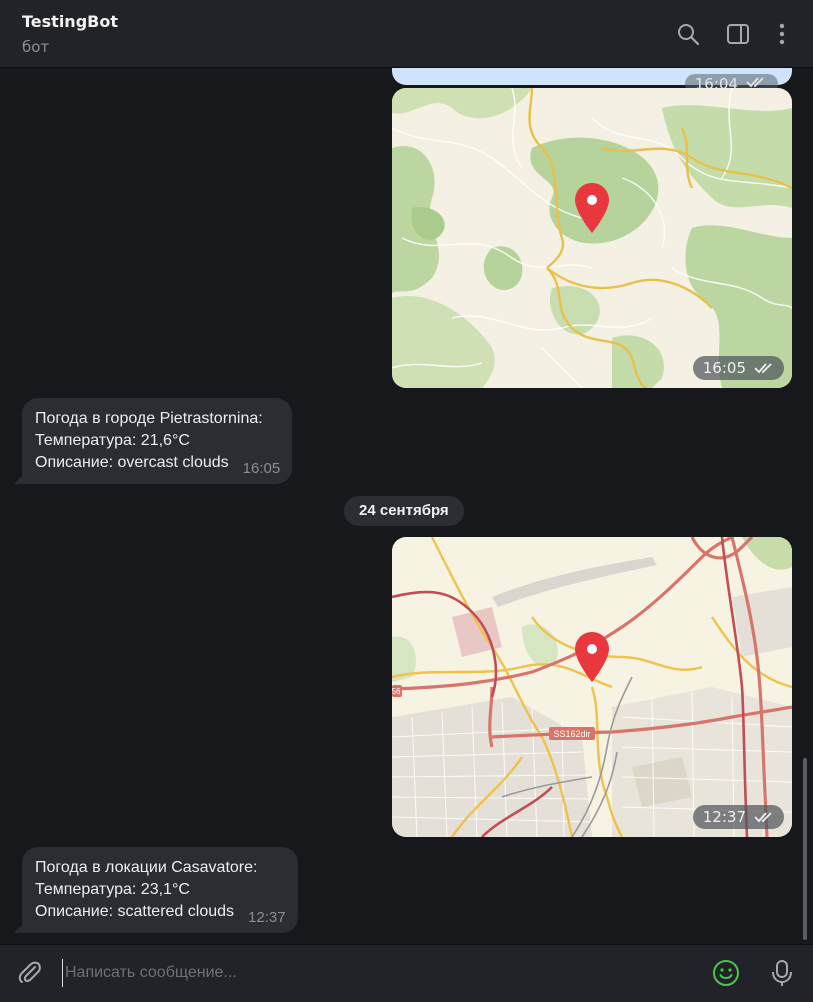  Describe the element at coordinates (571, 734) in the screenshot. I see `road-label: SS162dir` at that location.